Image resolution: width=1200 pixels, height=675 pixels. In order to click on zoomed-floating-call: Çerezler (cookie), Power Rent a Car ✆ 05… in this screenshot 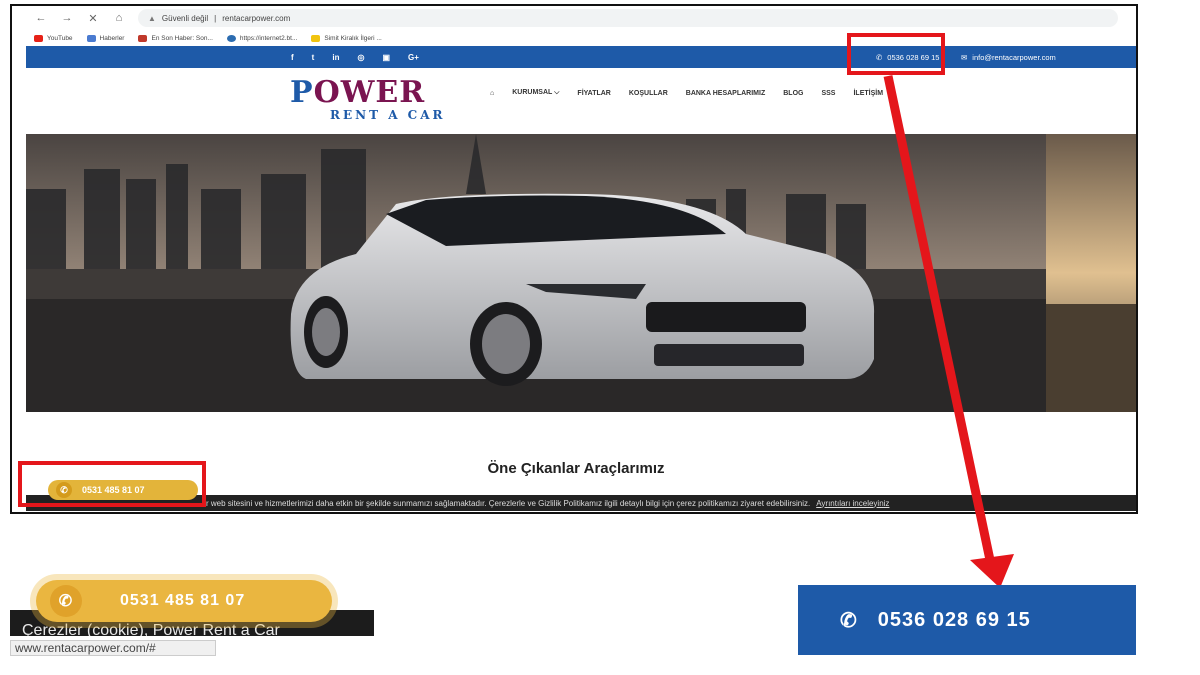, I will do `click(192, 617)`.